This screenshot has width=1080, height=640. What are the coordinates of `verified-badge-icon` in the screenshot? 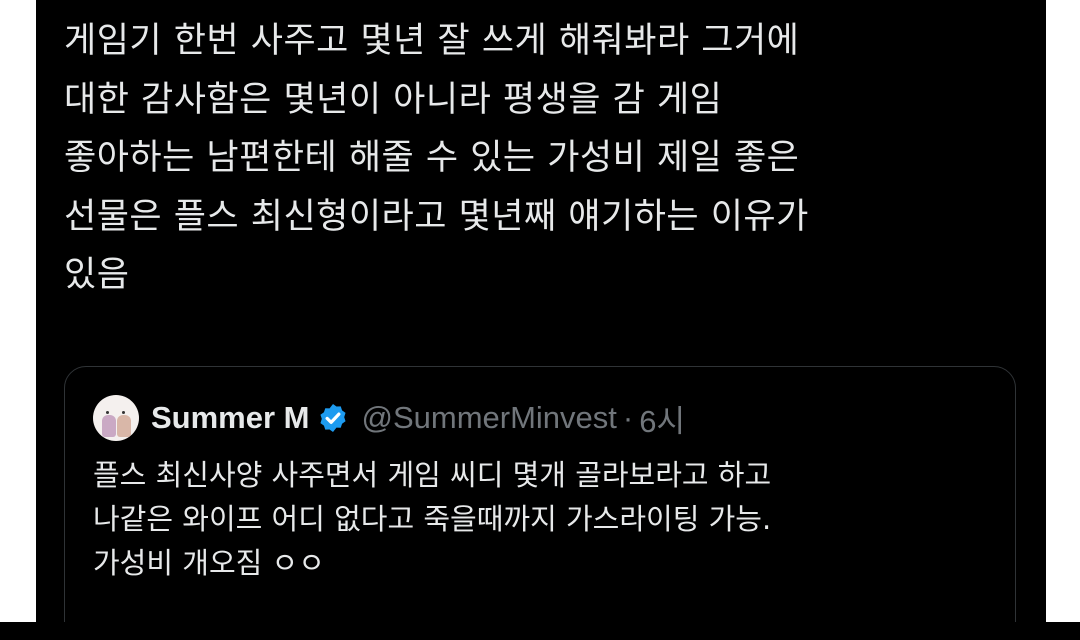 It's located at (333, 418).